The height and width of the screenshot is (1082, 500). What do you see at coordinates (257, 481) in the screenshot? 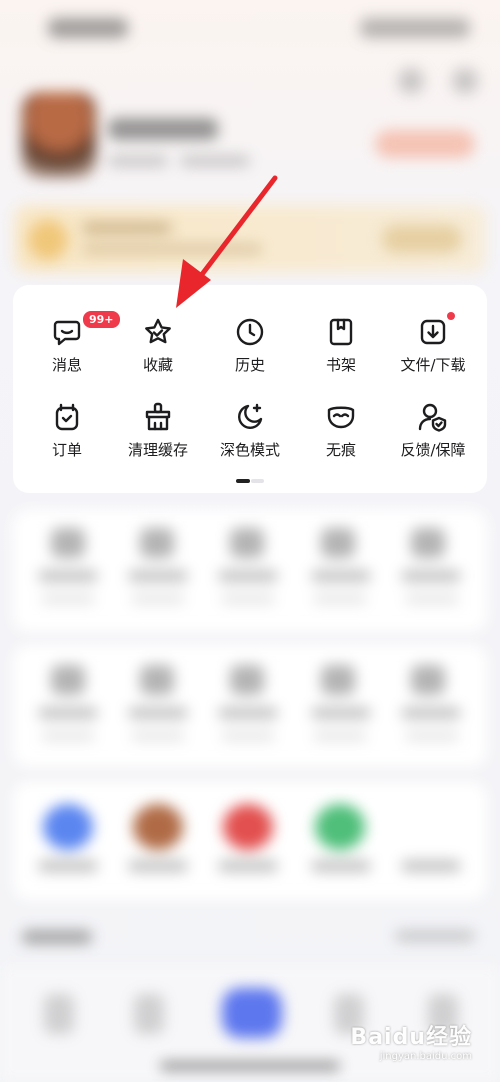
I see `page-dot` at bounding box center [257, 481].